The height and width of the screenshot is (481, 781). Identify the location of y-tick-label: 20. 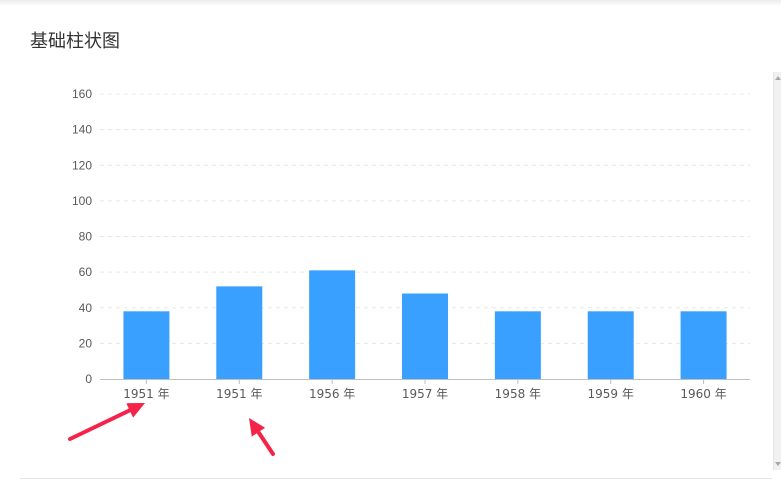
(86, 343).